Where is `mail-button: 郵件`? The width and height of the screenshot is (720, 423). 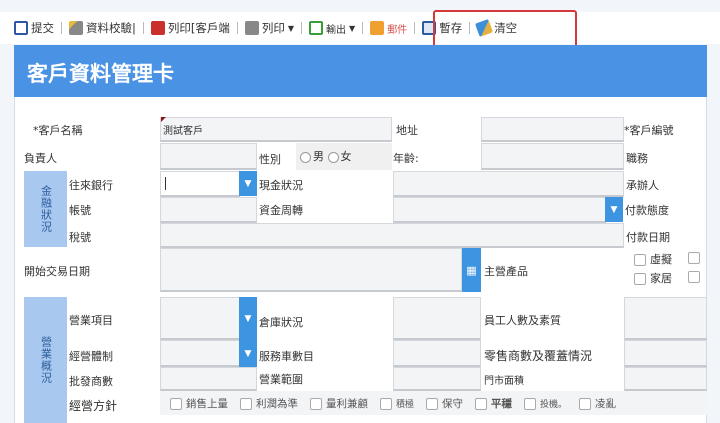 mail-button: 郵件 is located at coordinates (388, 28).